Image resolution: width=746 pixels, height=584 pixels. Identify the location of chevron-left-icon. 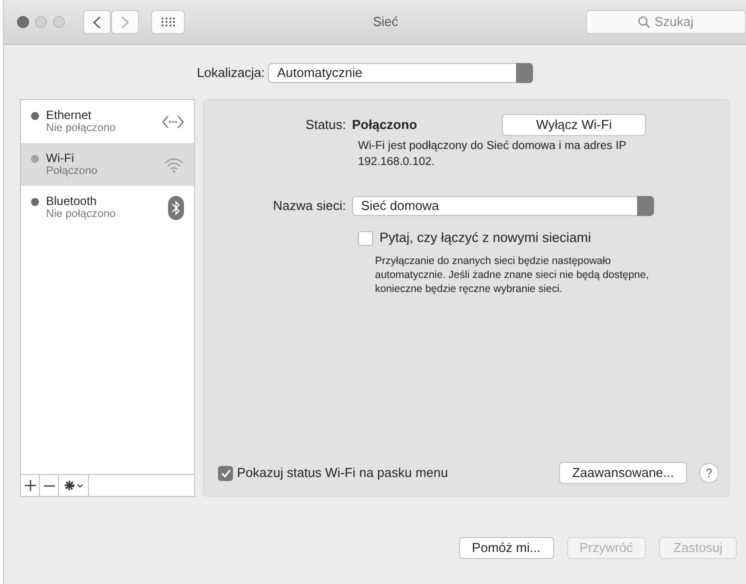
(97, 22).